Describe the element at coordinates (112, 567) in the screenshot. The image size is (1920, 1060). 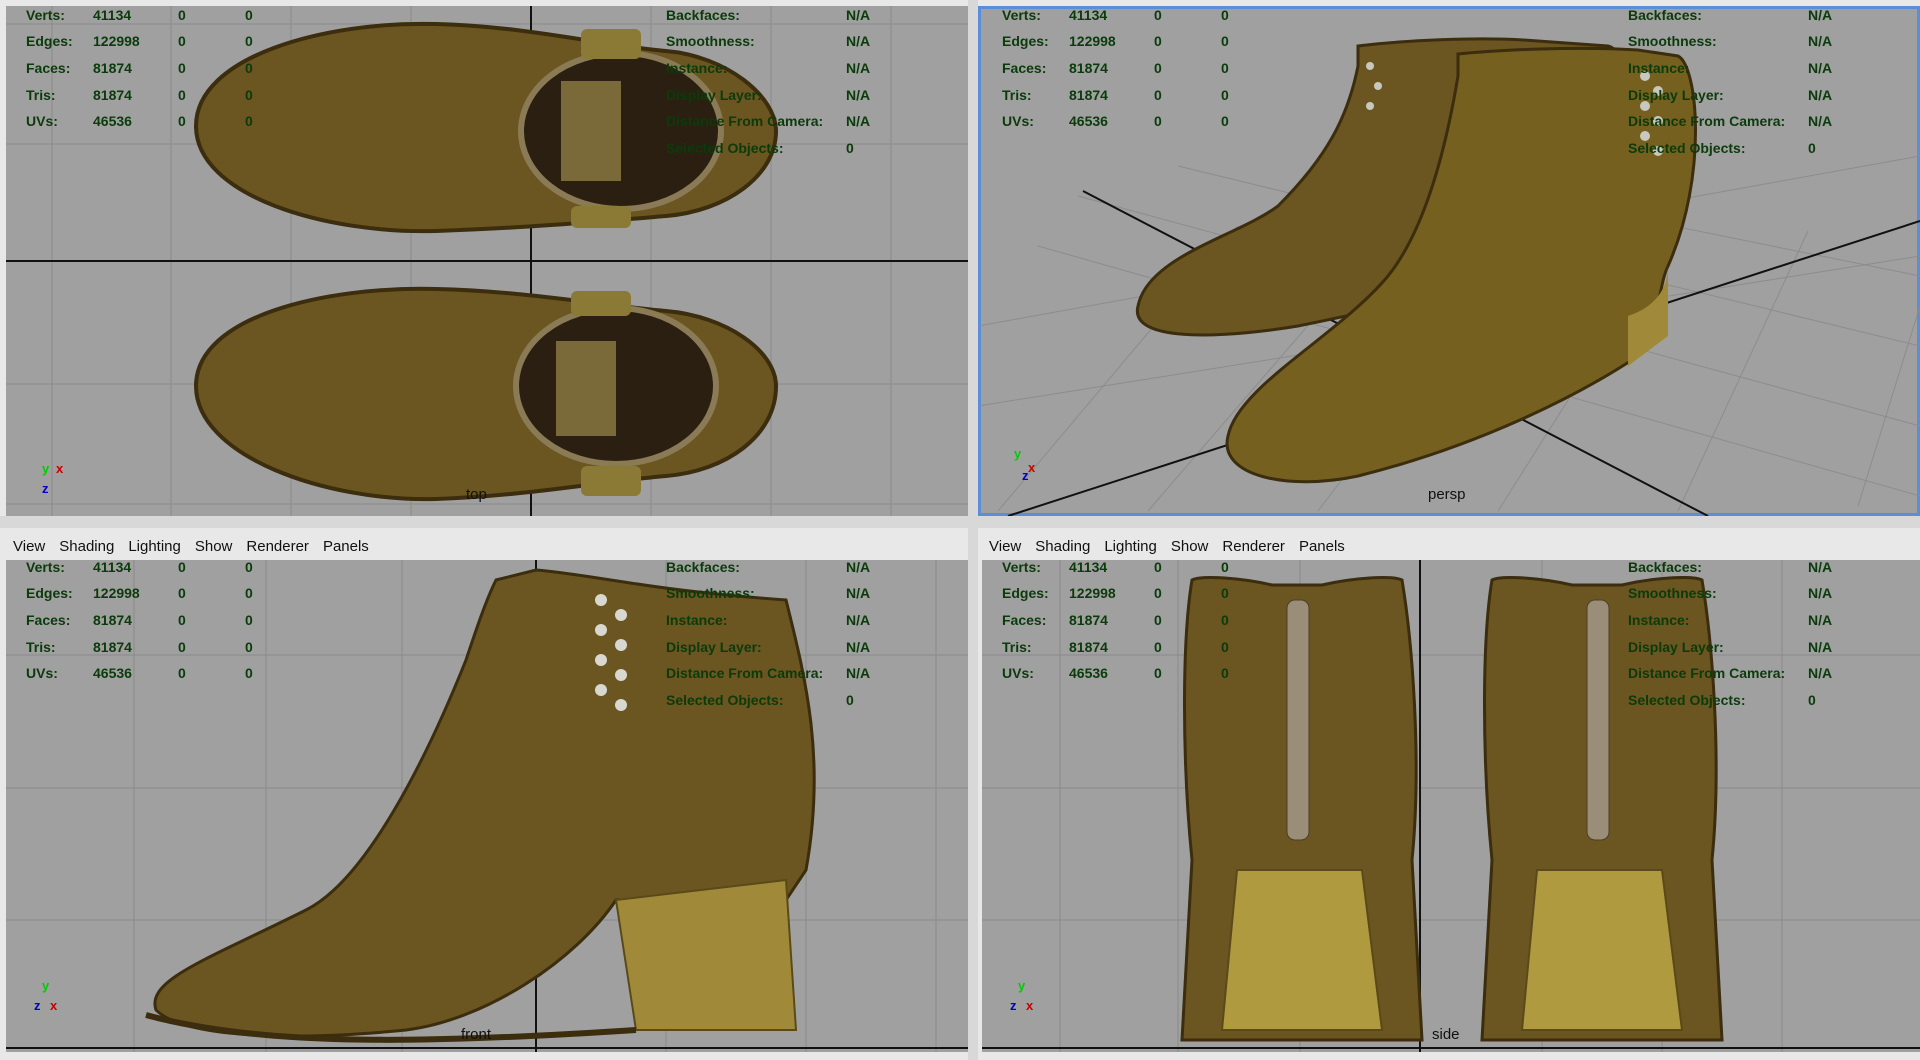
I see `hud-value: 41134` at that location.